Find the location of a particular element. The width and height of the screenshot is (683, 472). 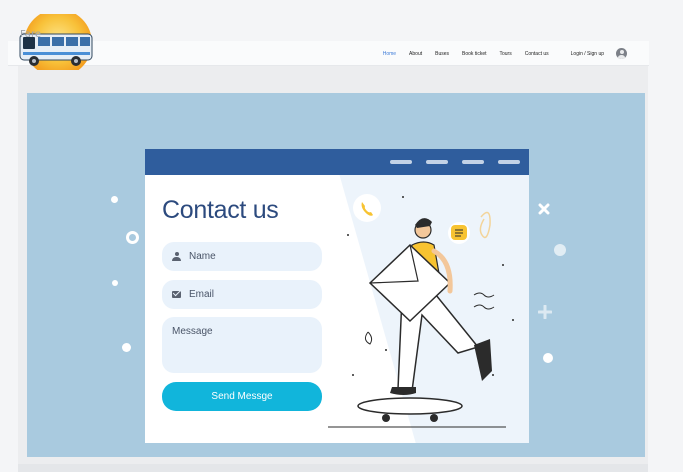

phone-icon is located at coordinates (367, 208).